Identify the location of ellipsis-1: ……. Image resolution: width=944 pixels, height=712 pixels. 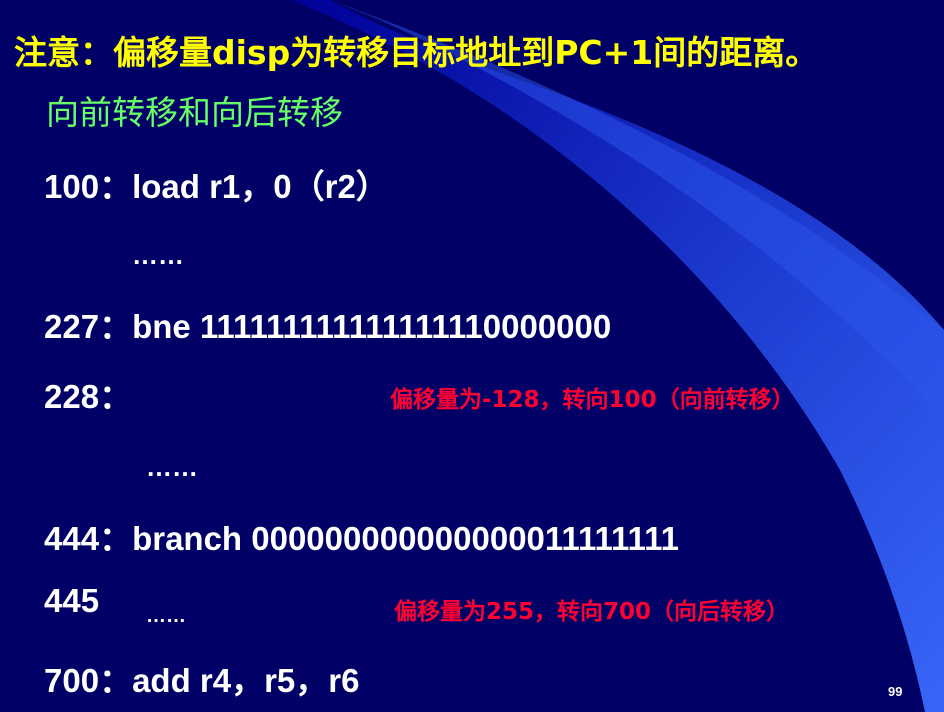
(158, 255).